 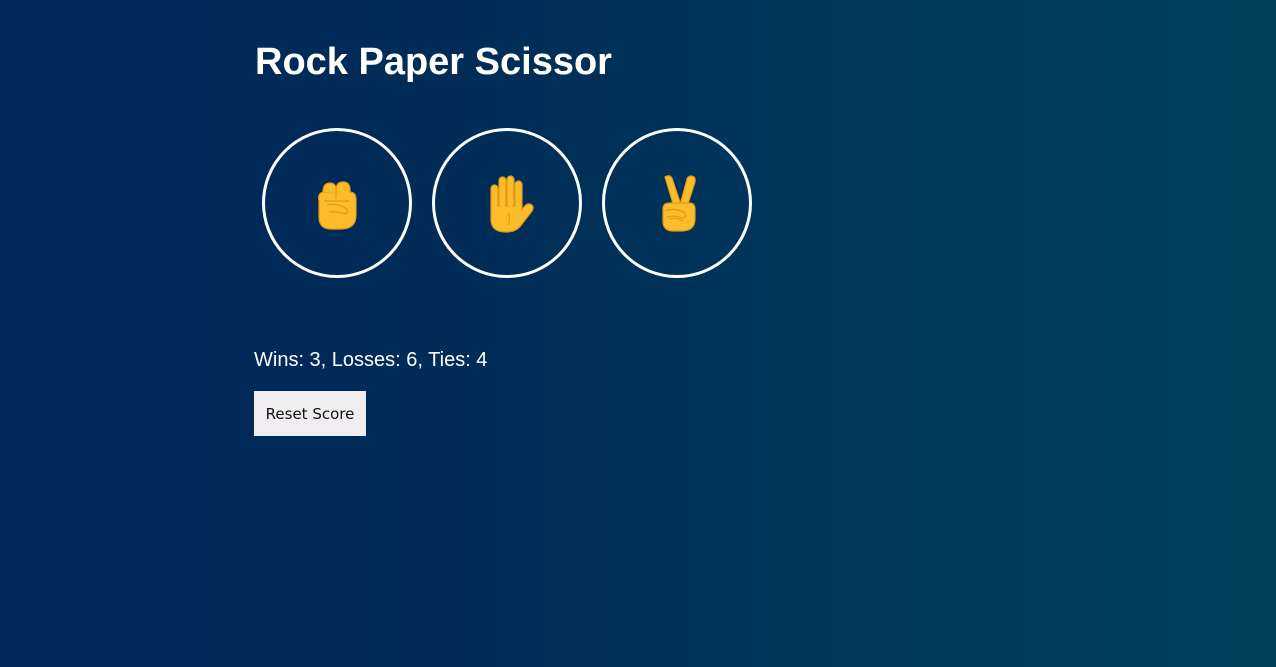 I want to click on raised-fist-icon, so click(x=337, y=205).